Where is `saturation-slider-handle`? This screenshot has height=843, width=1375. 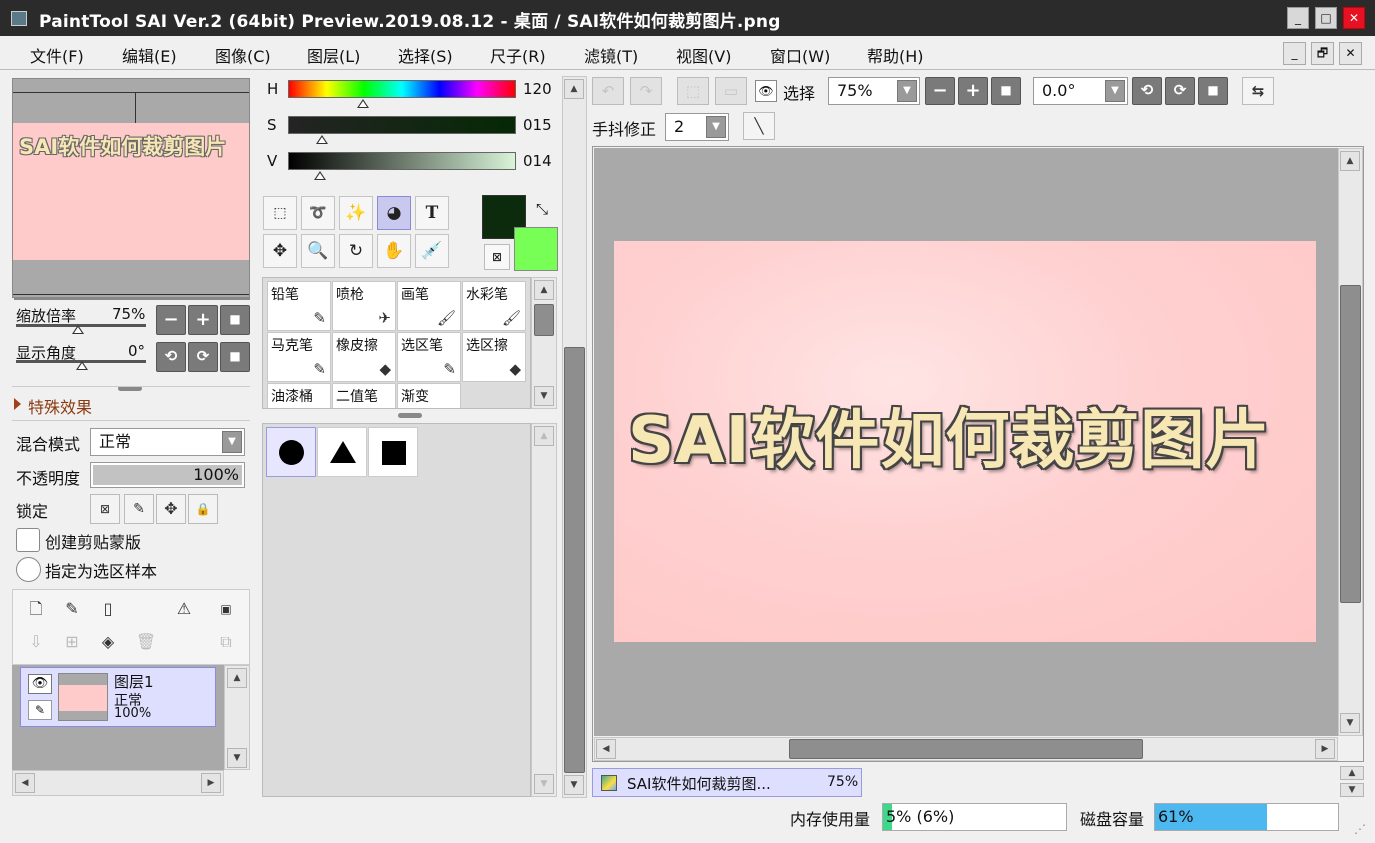
saturation-slider-handle is located at coordinates (322, 139).